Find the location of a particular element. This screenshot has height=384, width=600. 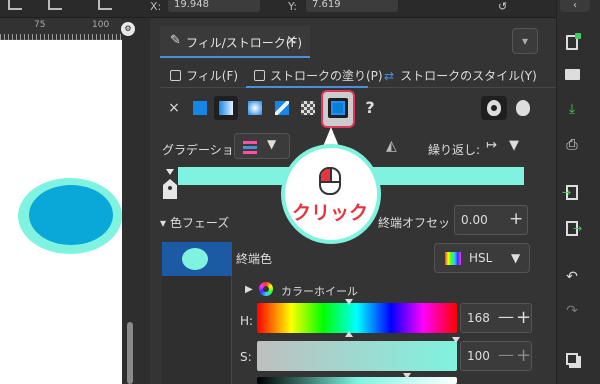

stop-list is located at coordinates (197, 330).